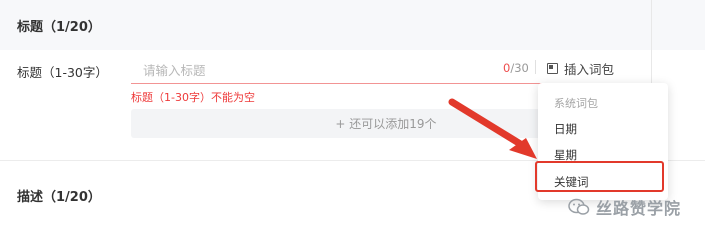  What do you see at coordinates (579, 206) in the screenshot?
I see `wechat-icon` at bounding box center [579, 206].